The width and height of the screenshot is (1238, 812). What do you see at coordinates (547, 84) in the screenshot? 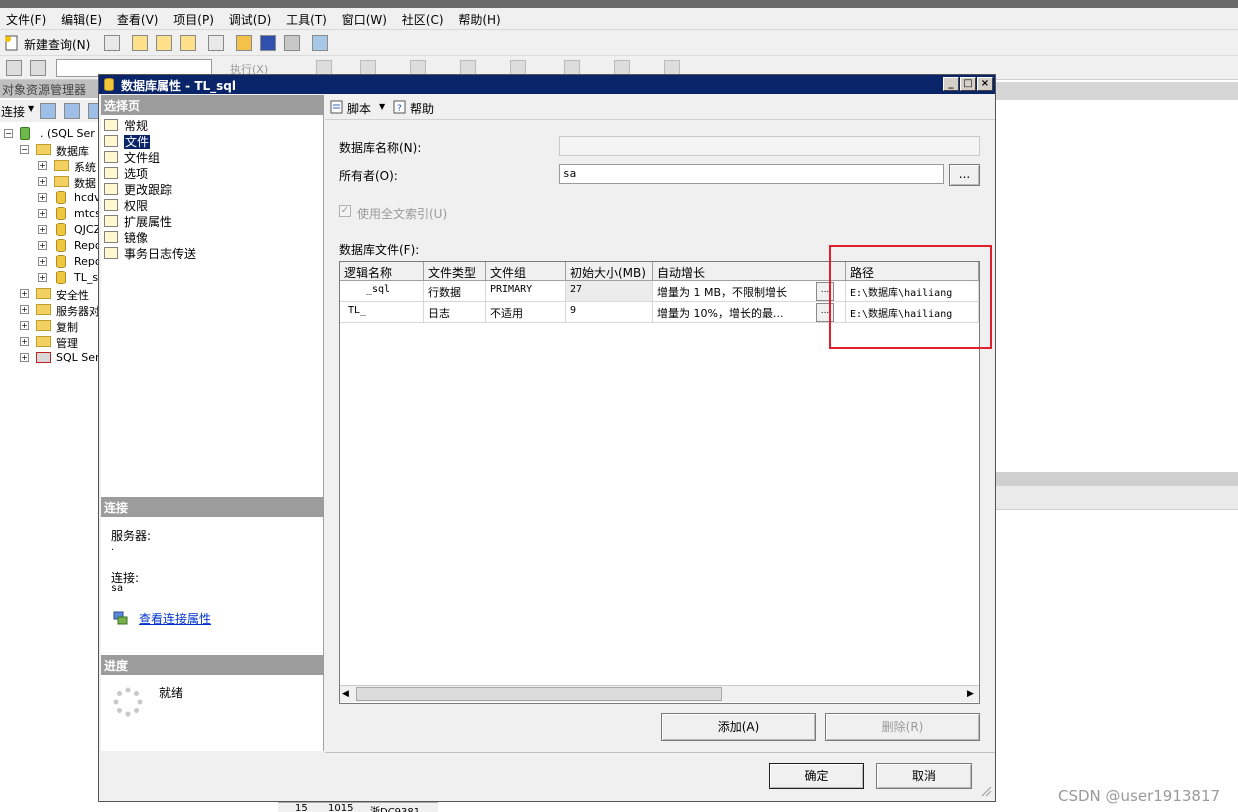
I see `dialog-title-bar: 数据库属性 - TL_sql _ □ ×` at bounding box center [547, 84].